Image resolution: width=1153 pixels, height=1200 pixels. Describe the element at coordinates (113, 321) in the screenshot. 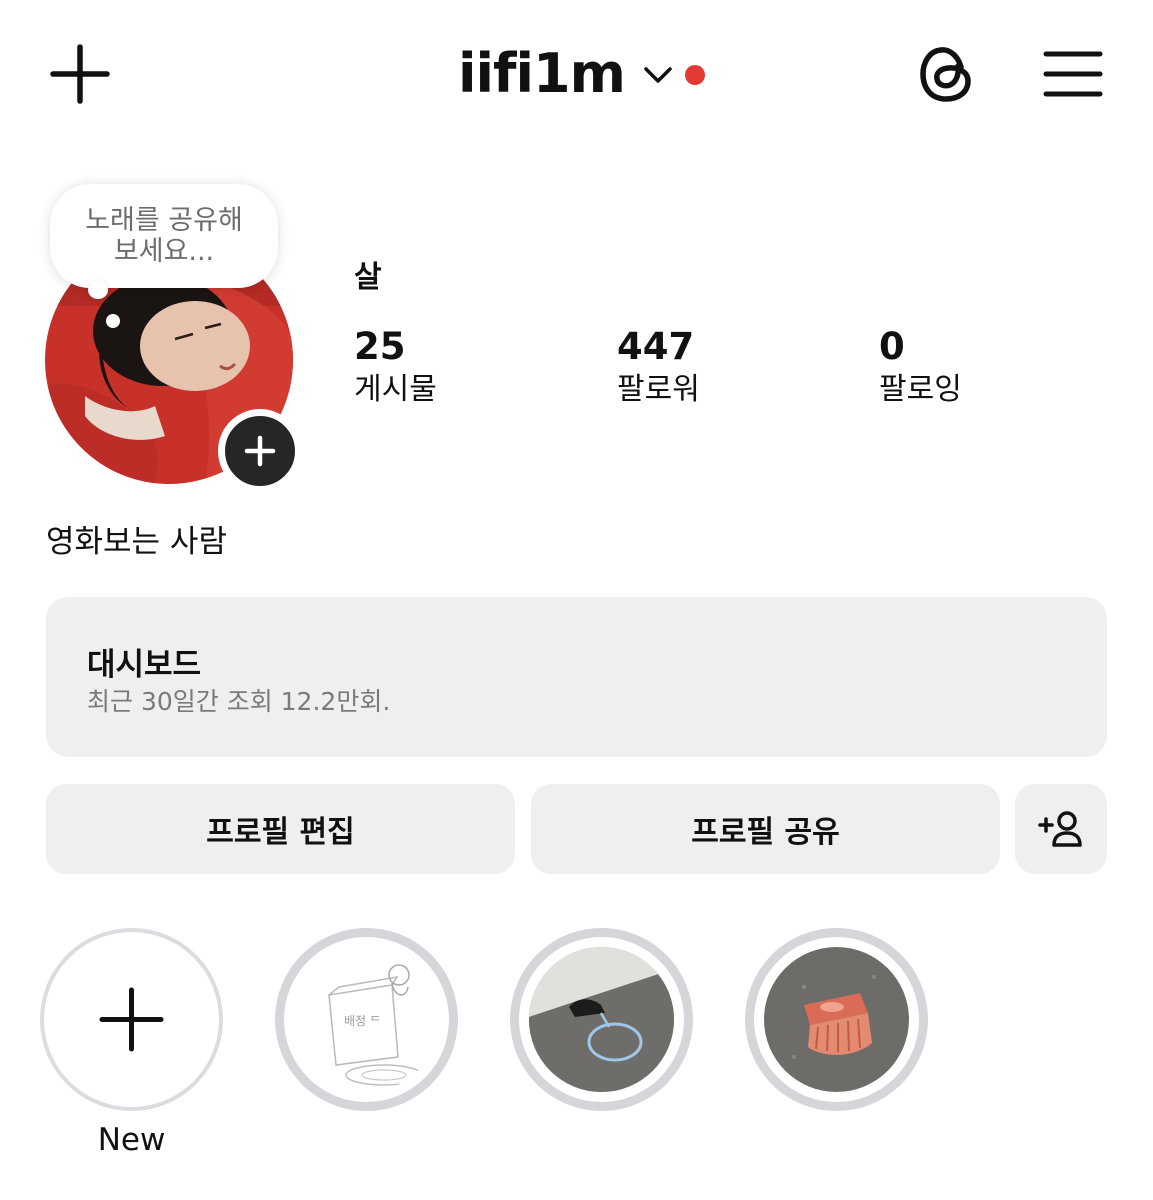

I see `note-bubble-tail-small` at that location.